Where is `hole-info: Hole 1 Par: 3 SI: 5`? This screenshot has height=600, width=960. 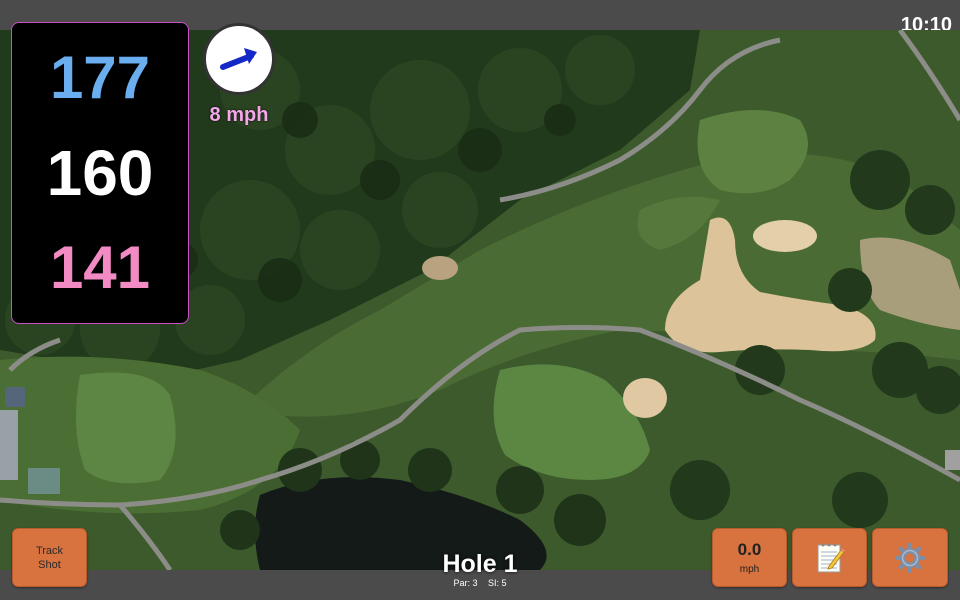 hole-info: Hole 1 Par: 3 SI: 5 is located at coordinates (480, 569).